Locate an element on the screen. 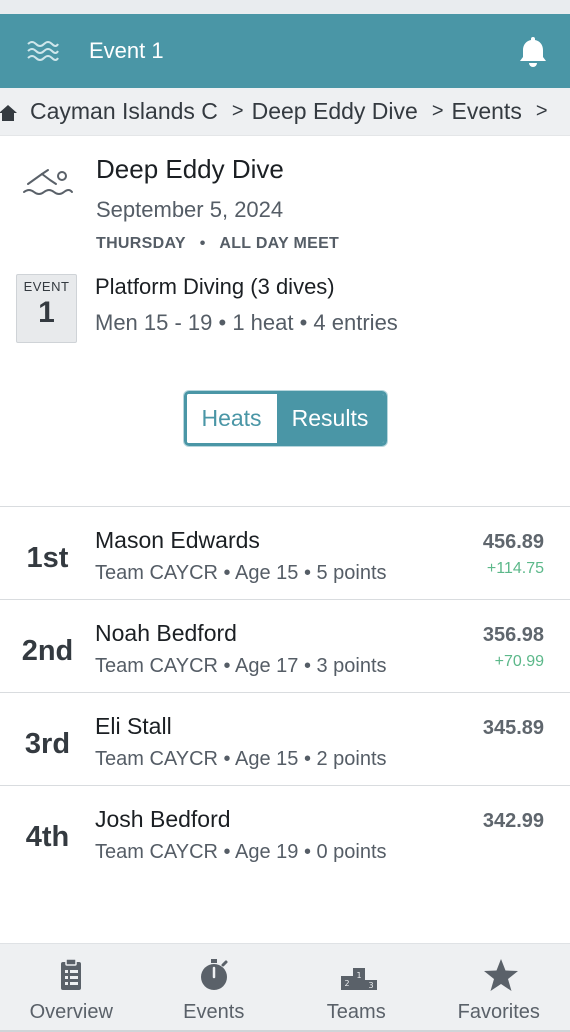  star-icon is located at coordinates (500, 975).